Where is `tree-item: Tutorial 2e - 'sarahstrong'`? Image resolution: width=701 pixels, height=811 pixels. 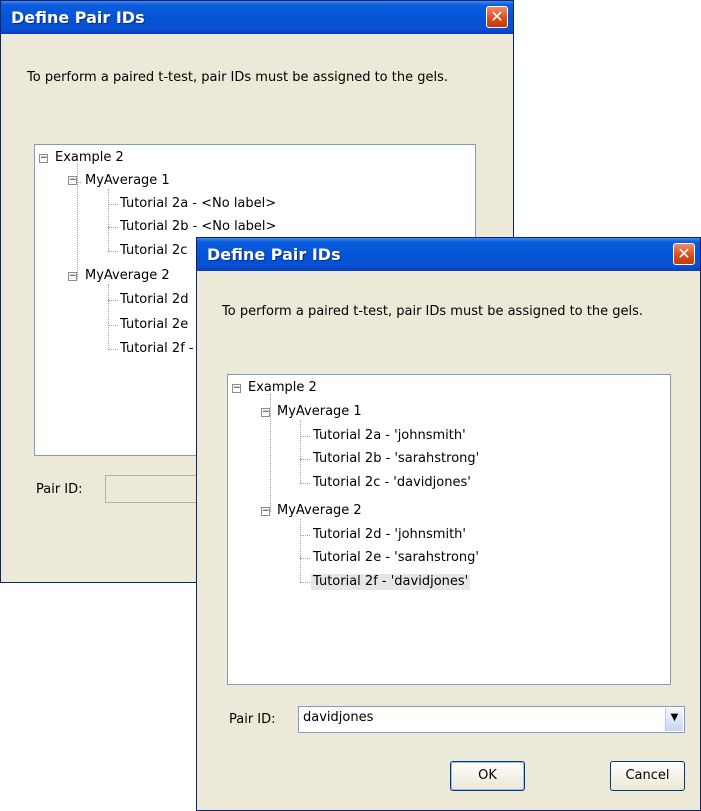
tree-item: Tutorial 2e - 'sarahstrong' is located at coordinates (396, 558).